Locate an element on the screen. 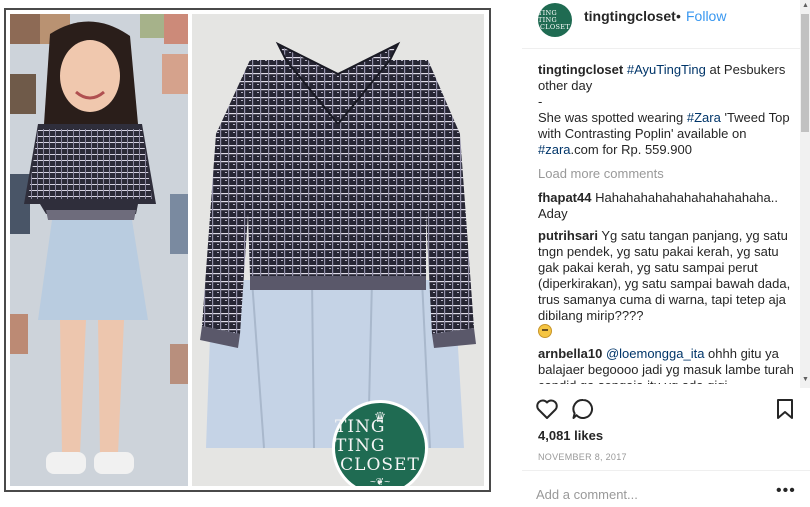 The image size is (810, 507). hashtag-link: #Zara is located at coordinates (704, 117).